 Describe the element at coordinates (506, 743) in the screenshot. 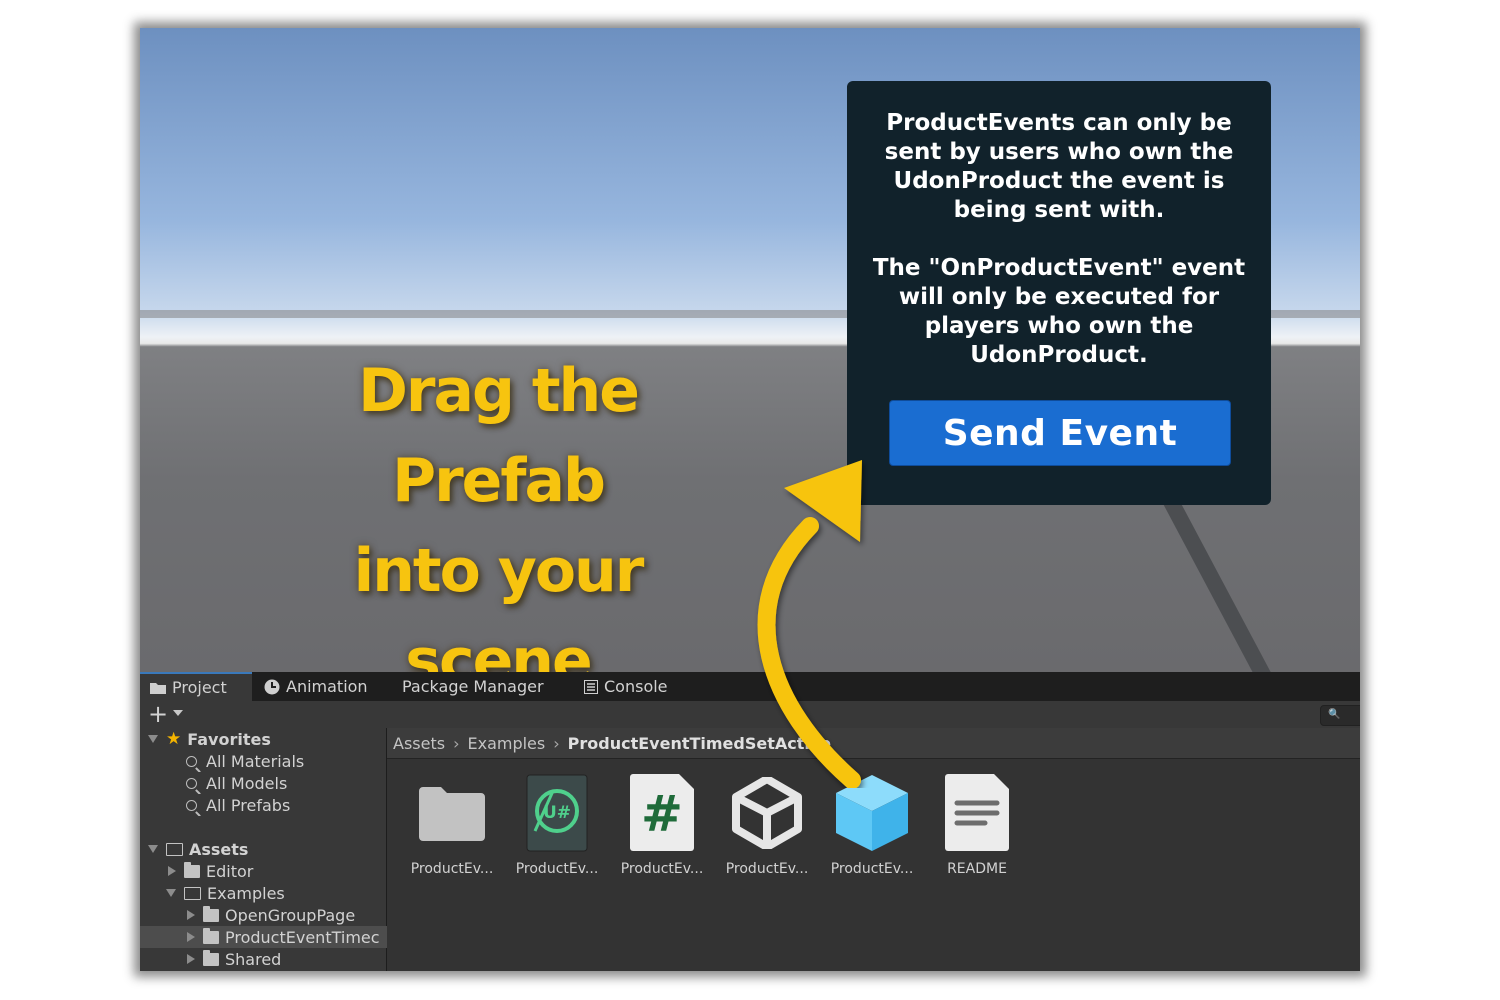

I see `breadcrumb-examples: Examples` at that location.